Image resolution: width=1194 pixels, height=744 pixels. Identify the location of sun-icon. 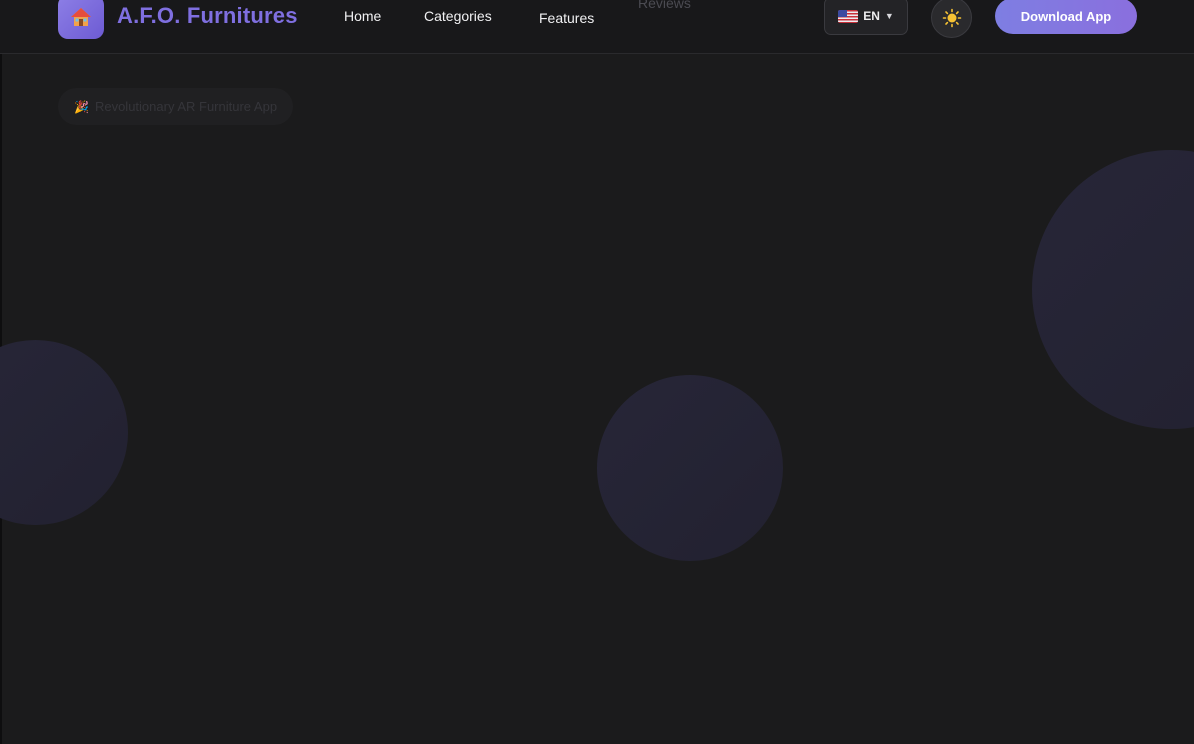
(951, 17).